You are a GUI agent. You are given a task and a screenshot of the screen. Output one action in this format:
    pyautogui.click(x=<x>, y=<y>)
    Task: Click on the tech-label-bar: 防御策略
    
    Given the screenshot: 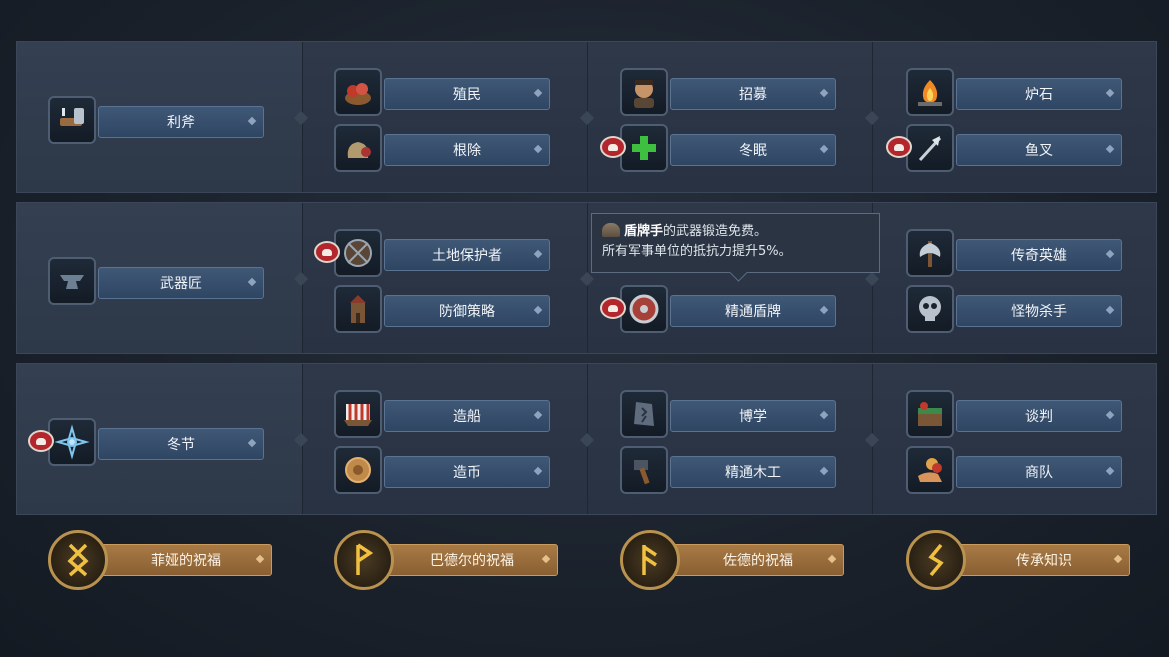 What is the action you would take?
    pyautogui.click(x=467, y=311)
    